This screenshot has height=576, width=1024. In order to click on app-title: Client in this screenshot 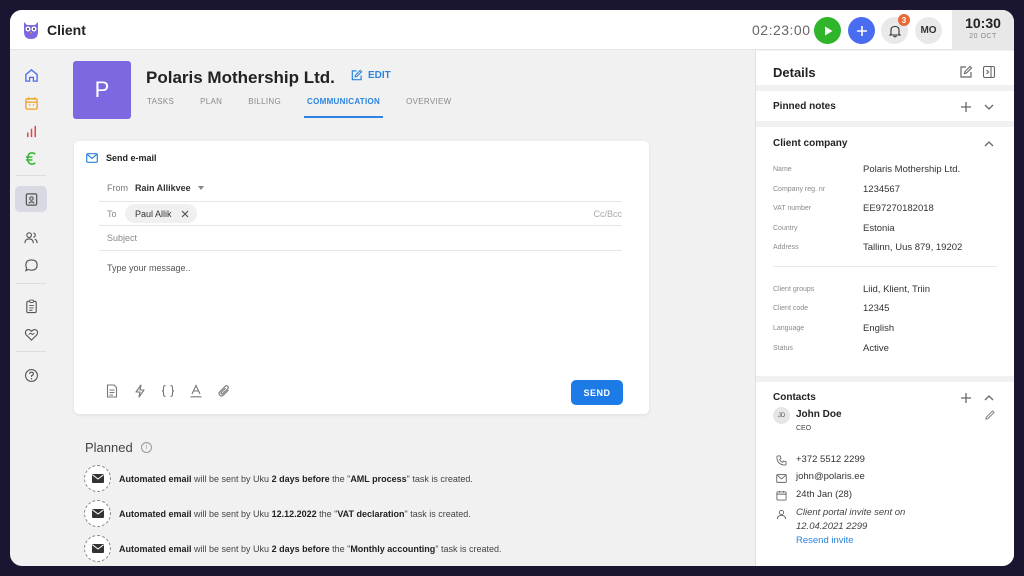, I will do `click(66, 30)`.